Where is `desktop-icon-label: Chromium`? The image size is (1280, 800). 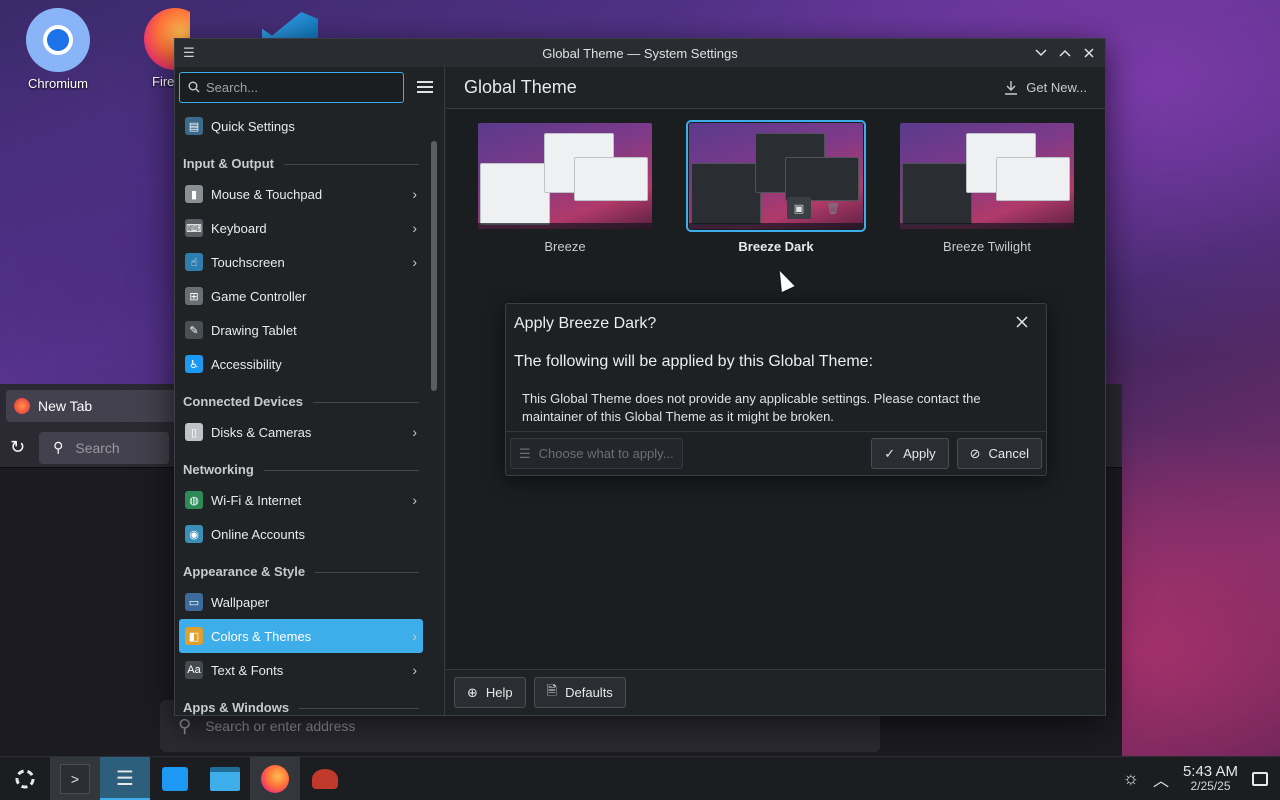
desktop-icon-label: Chromium is located at coordinates (58, 83).